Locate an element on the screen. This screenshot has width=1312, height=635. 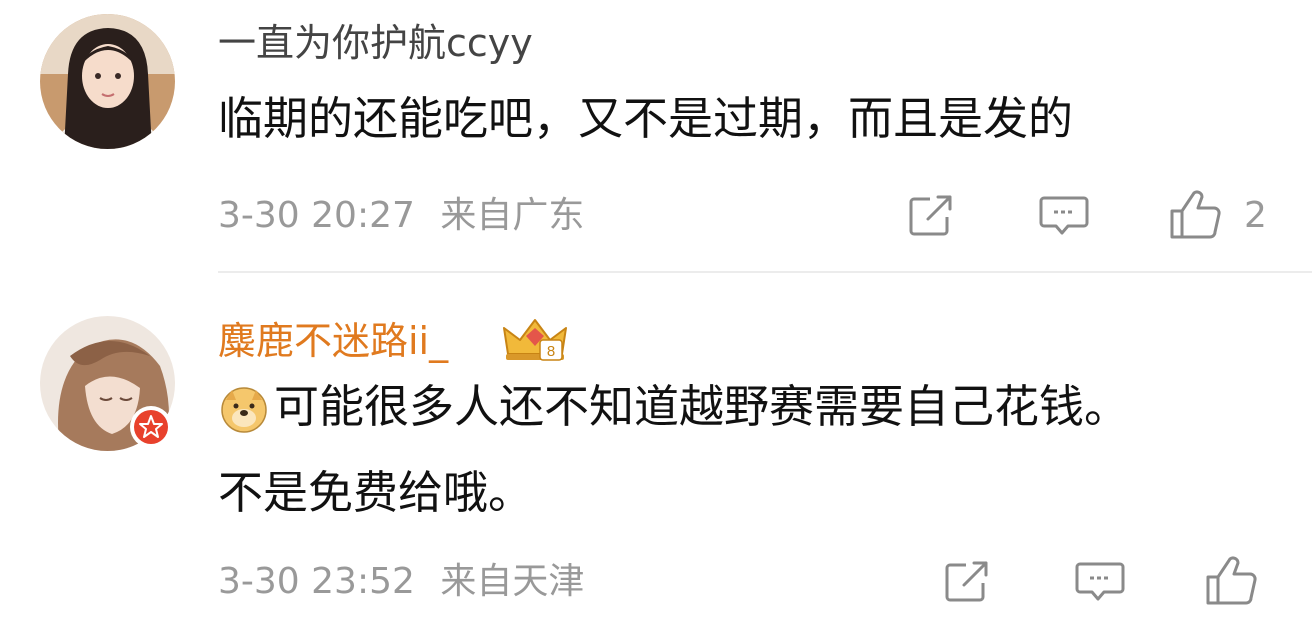
crown-badge-icon: 8 is located at coordinates (535, 339).